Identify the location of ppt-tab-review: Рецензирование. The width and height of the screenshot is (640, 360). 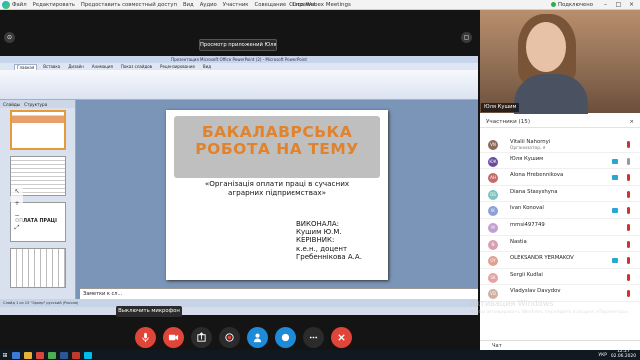
(177, 66).